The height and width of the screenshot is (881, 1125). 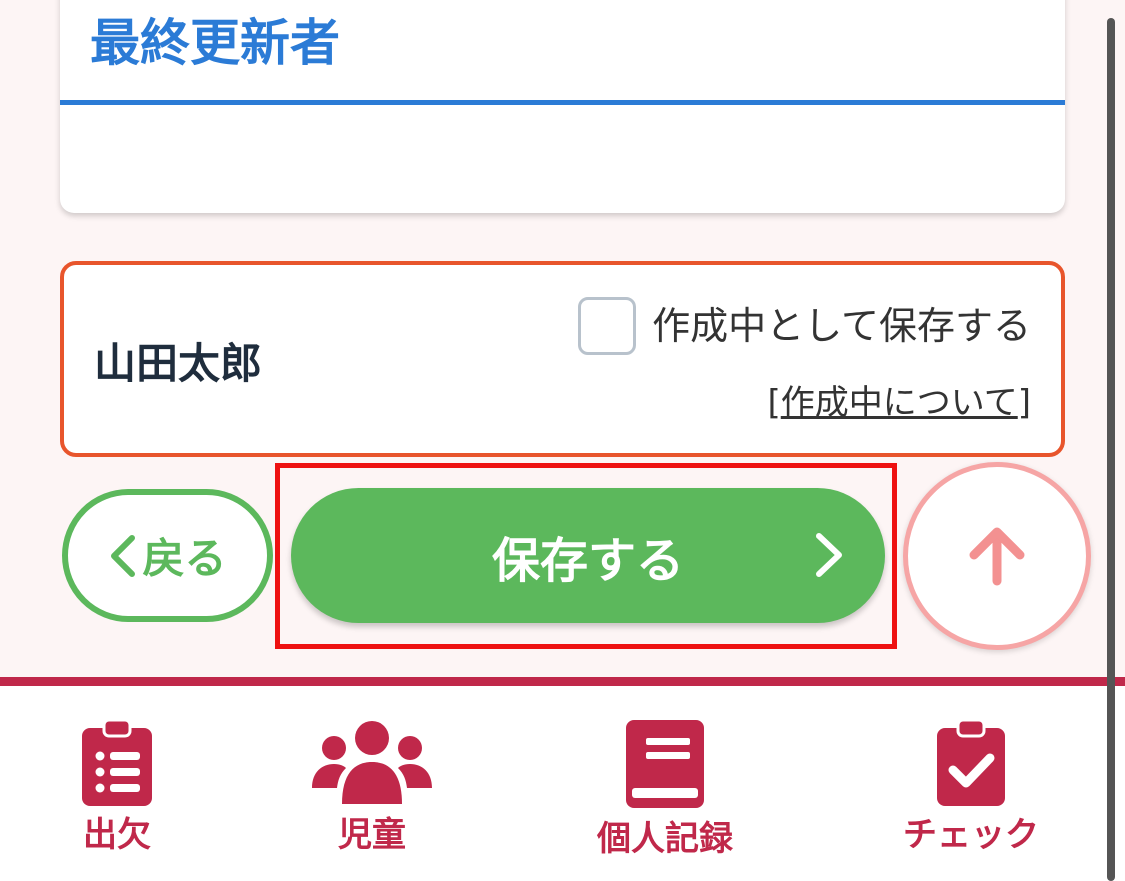 What do you see at coordinates (1024, 403) in the screenshot?
I see `bracket-close: ]` at bounding box center [1024, 403].